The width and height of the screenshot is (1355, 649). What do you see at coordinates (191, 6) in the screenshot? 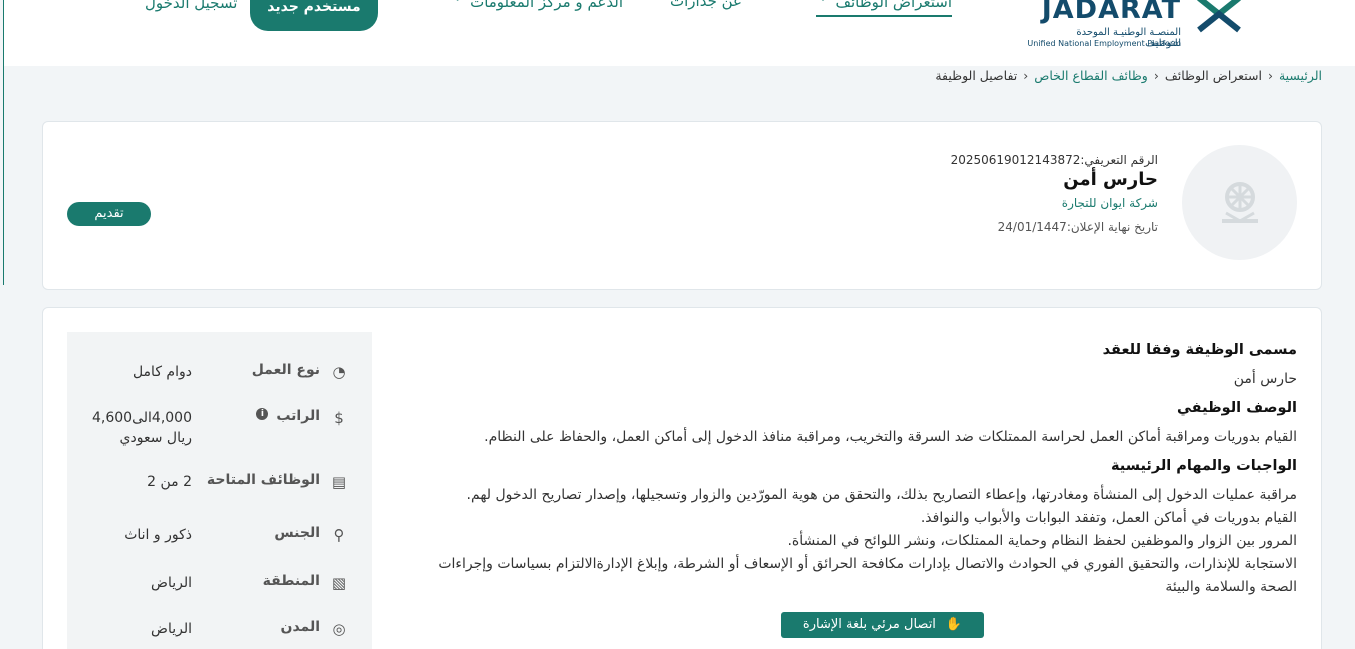
I see `login-link: تسجيل الدخول` at bounding box center [191, 6].